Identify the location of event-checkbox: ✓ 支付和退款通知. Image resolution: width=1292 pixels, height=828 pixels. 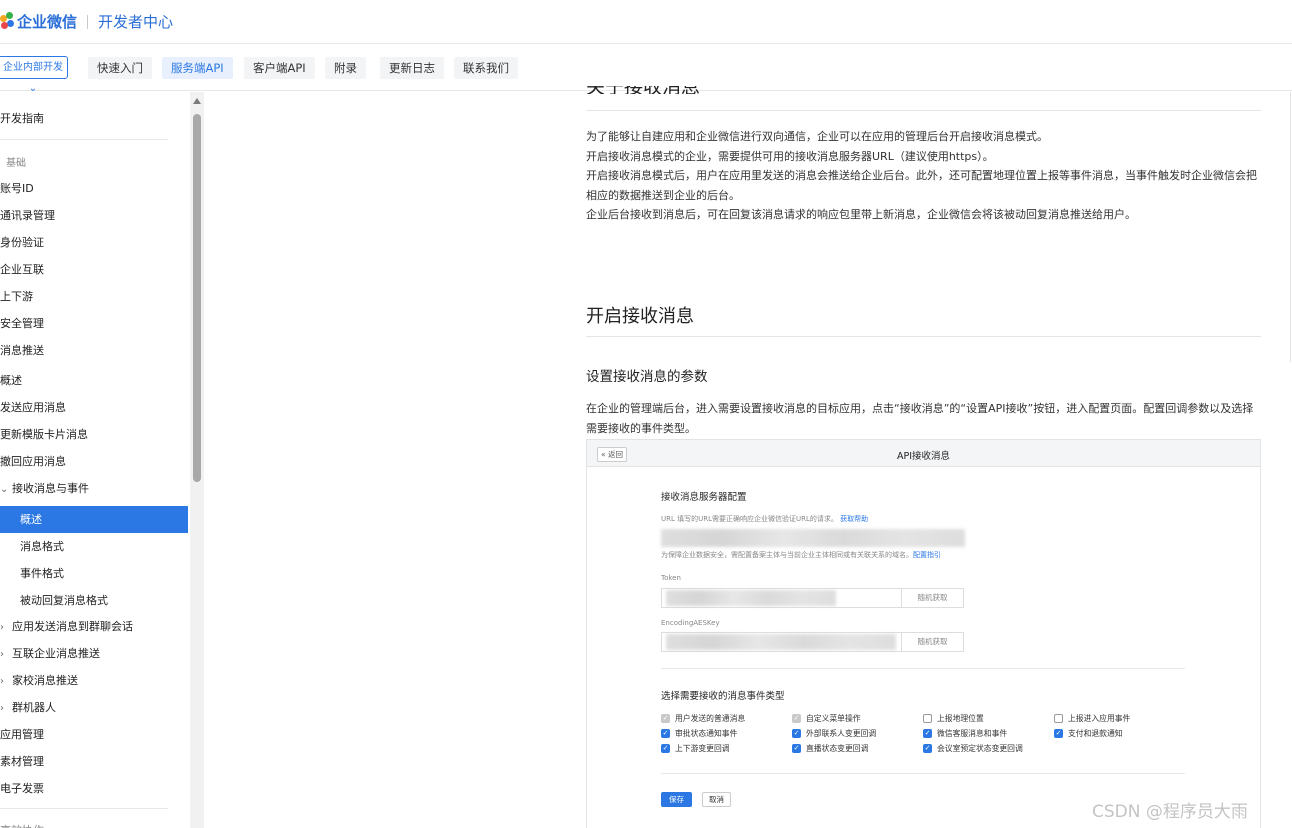
(1088, 733).